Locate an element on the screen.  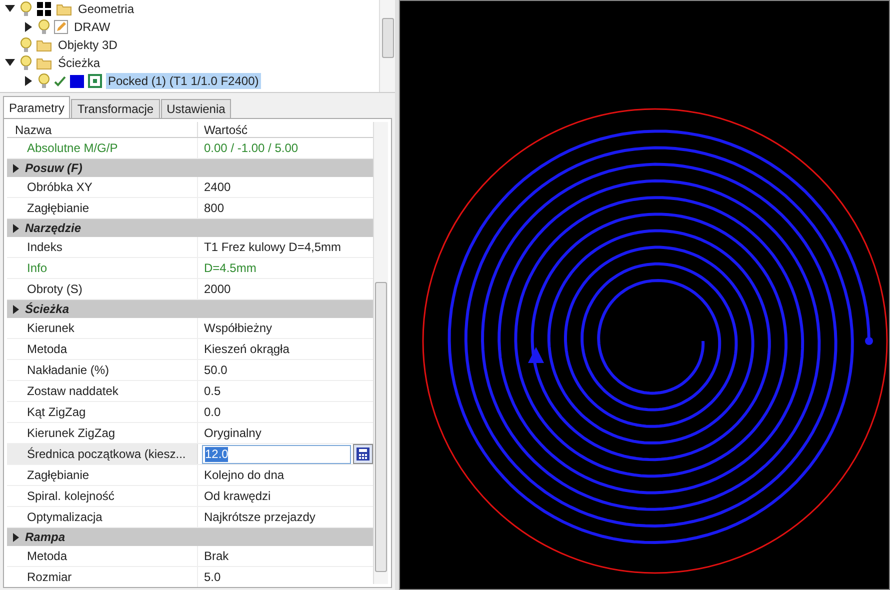
property-name: Absolutne M/G/P is located at coordinates (72, 148).